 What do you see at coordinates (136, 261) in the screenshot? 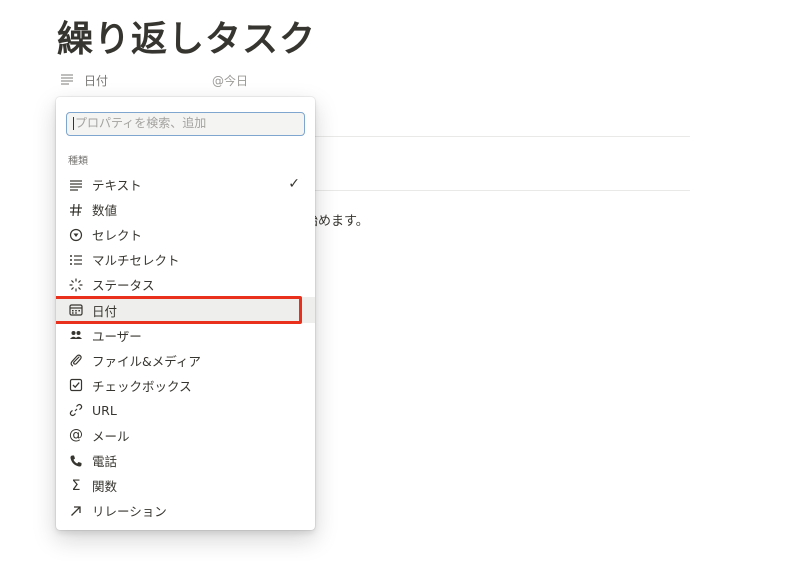
I see `menu-item-label: マルチセレクト` at bounding box center [136, 261].